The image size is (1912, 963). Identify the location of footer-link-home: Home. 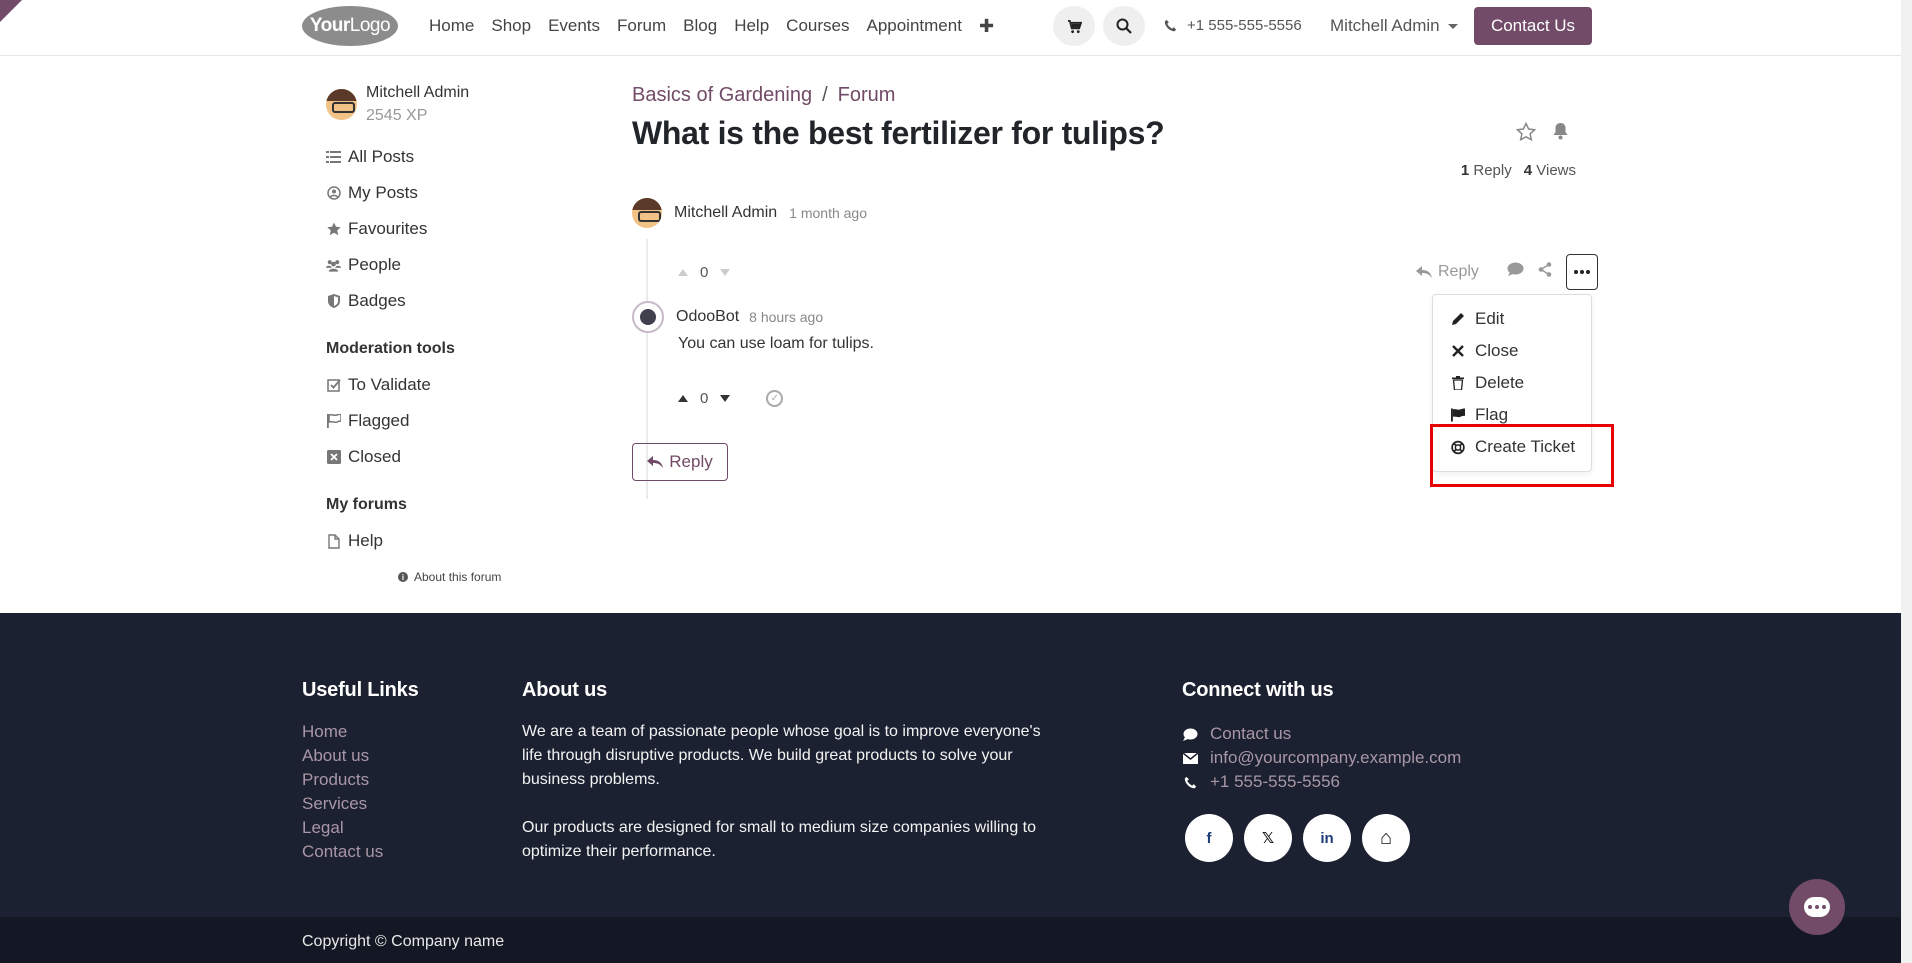
(360, 734).